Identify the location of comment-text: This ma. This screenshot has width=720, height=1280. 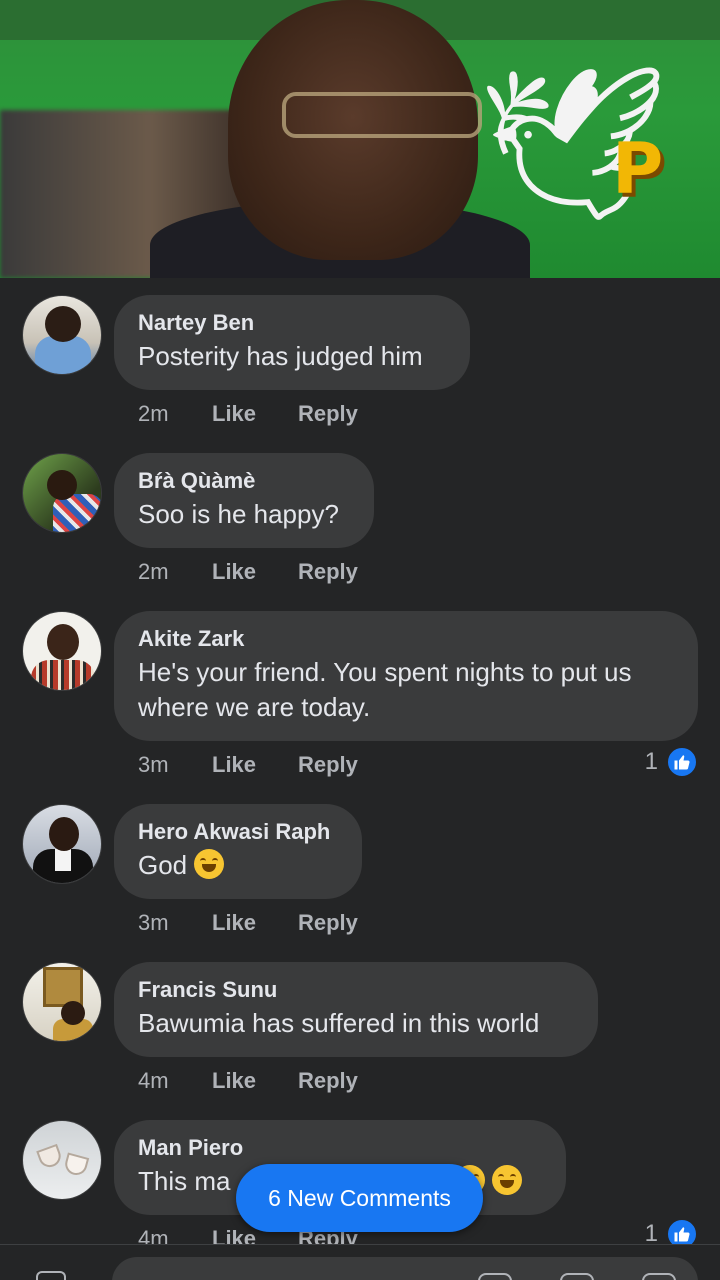
(184, 1181).